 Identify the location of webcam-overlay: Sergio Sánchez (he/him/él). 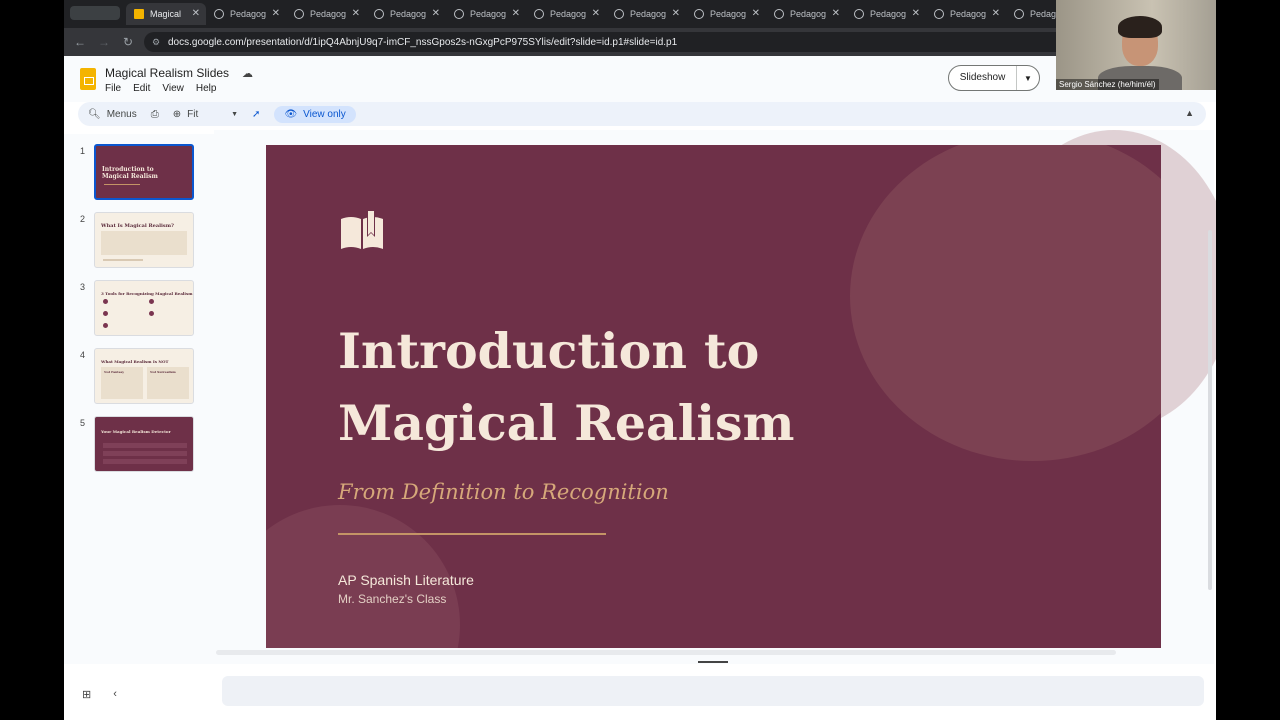
(1136, 45).